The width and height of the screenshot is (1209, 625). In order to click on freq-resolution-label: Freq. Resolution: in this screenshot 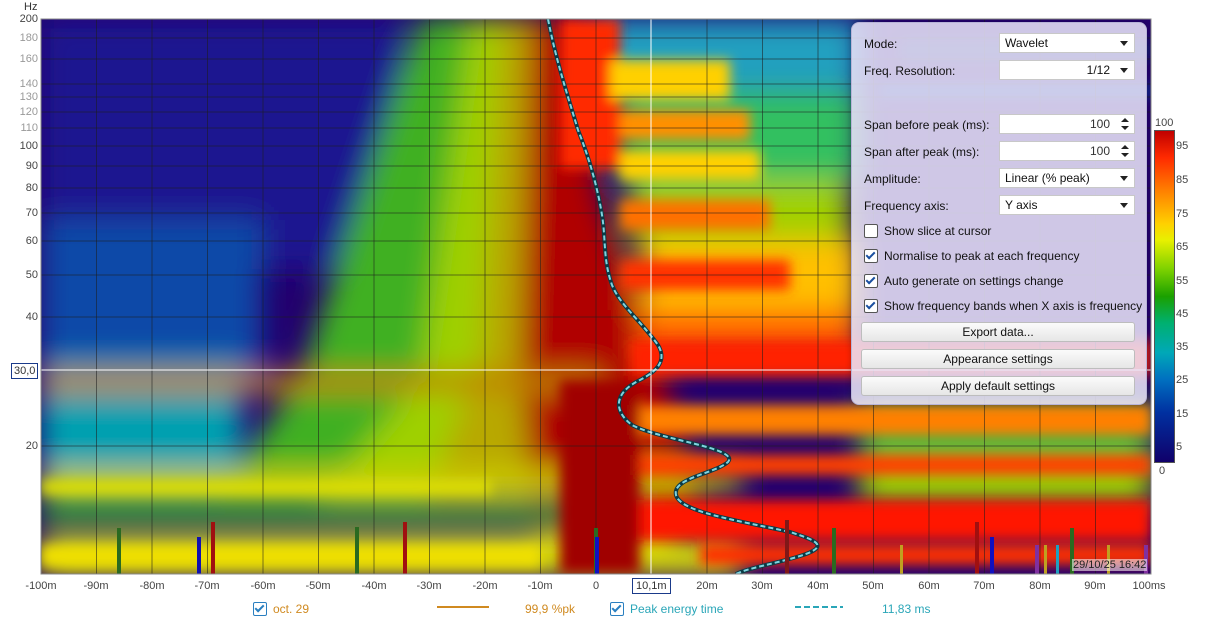, I will do `click(910, 71)`.